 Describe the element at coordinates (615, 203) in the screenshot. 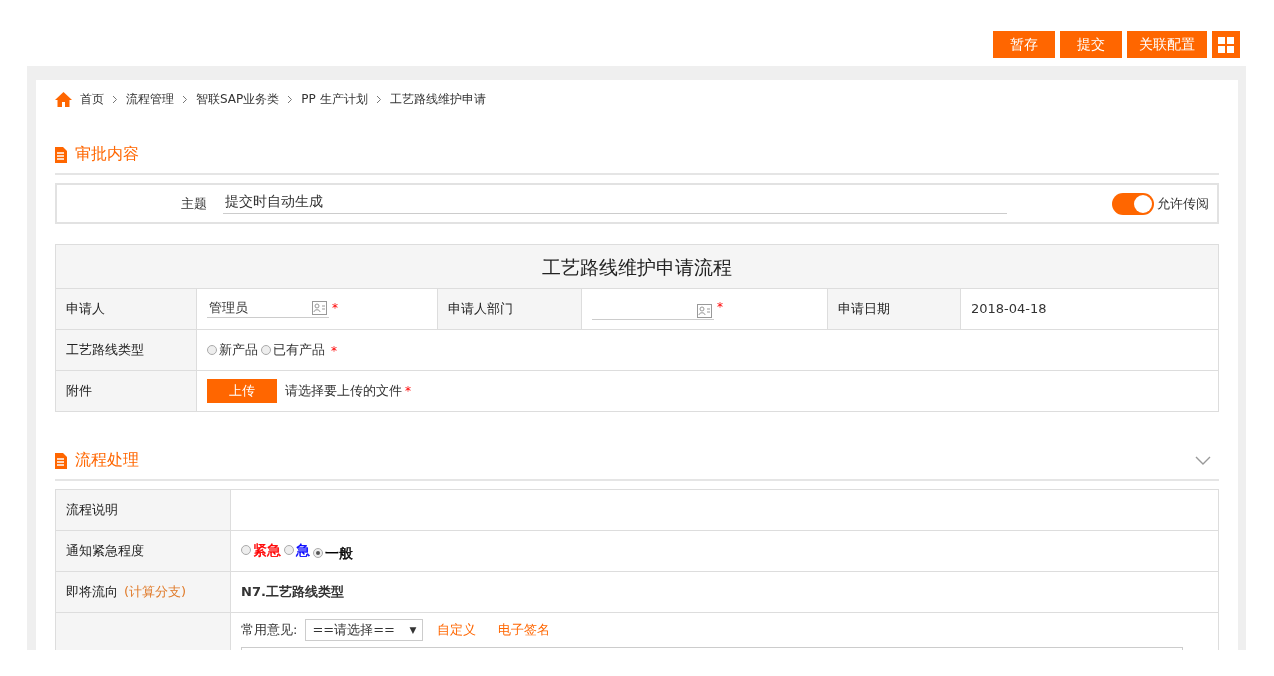

I see `subject-field: 提交时自动生成` at that location.